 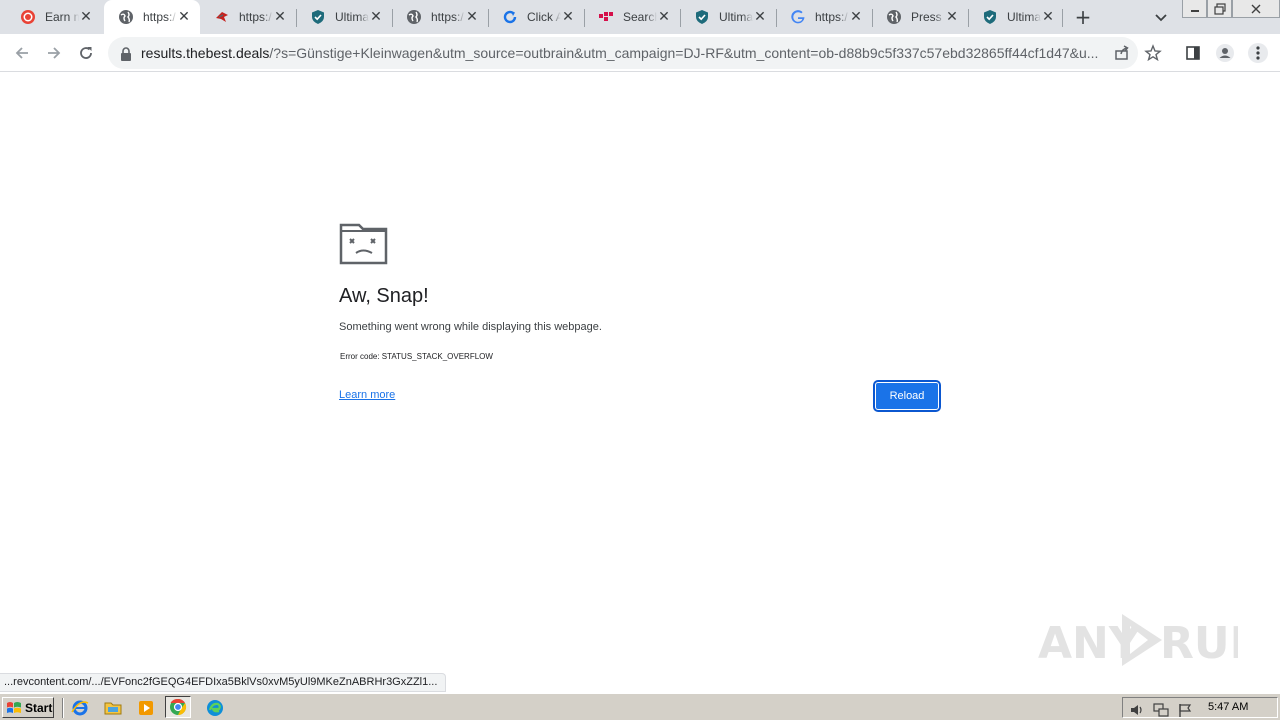 I want to click on bookmark-star-icon, so click(x=1153, y=55).